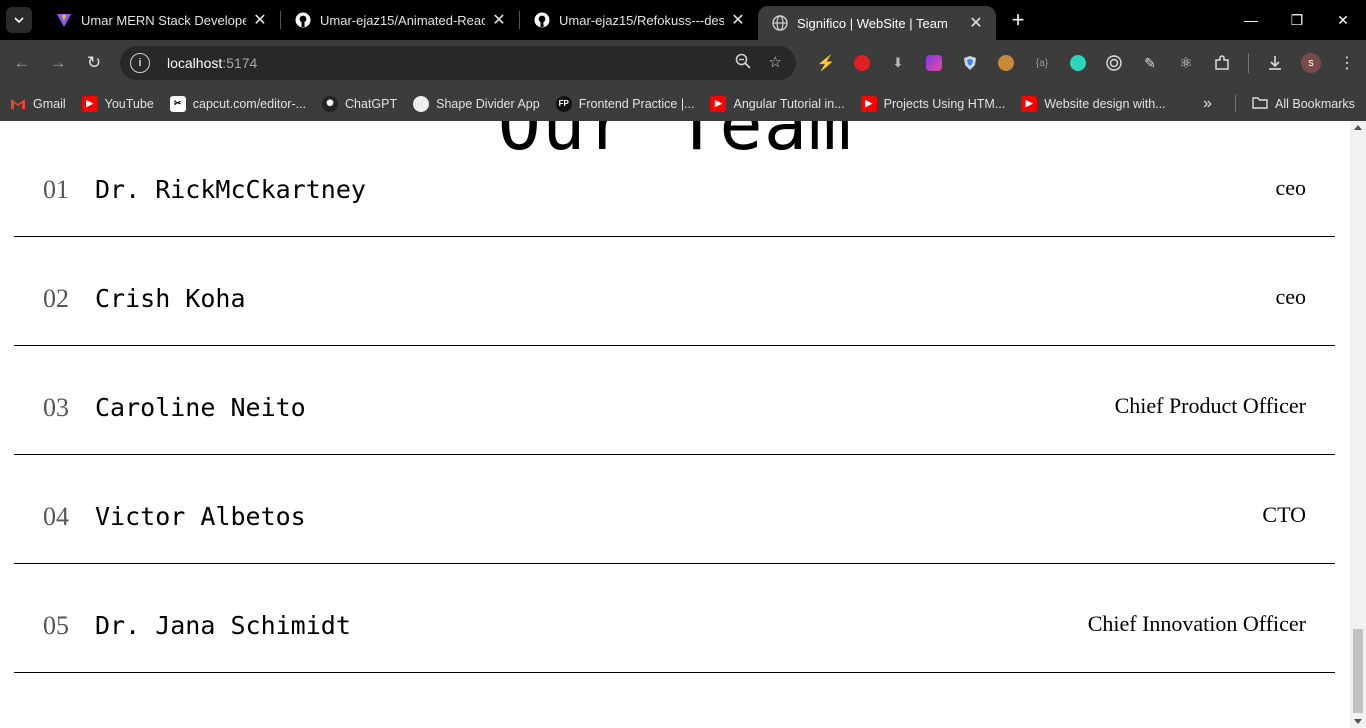 This screenshot has height=728, width=1366. I want to click on gmail-icon, so click(18, 104).